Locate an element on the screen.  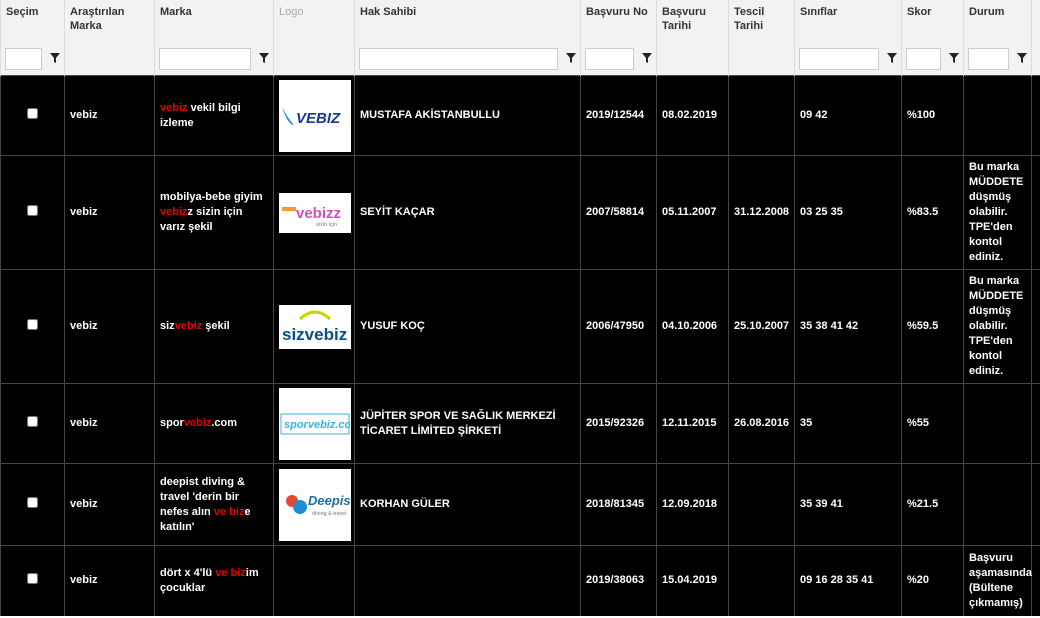
basvuru-no-cell: 2007/58814 is located at coordinates (618, 212).